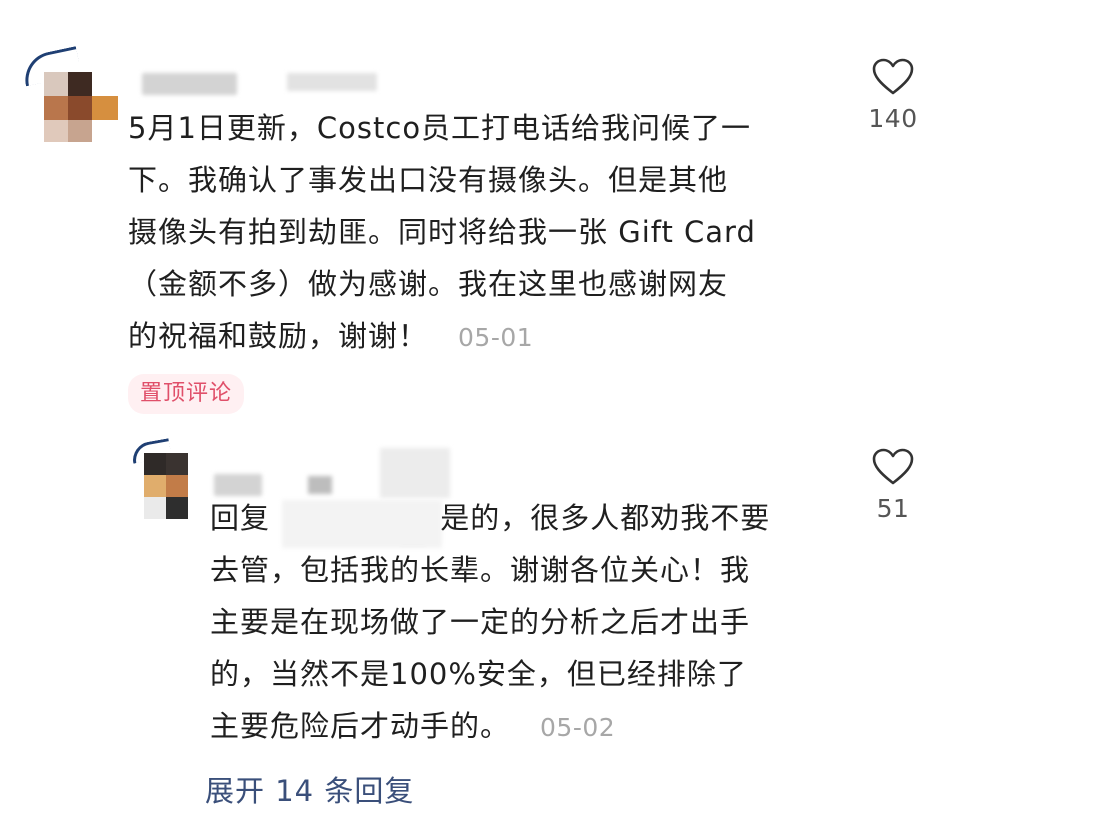 This screenshot has width=1117, height=838. What do you see at coordinates (442, 232) in the screenshot?
I see `comment-line: 摄像头有拍到劫匪。同时将给我一张 Gift Card` at bounding box center [442, 232].